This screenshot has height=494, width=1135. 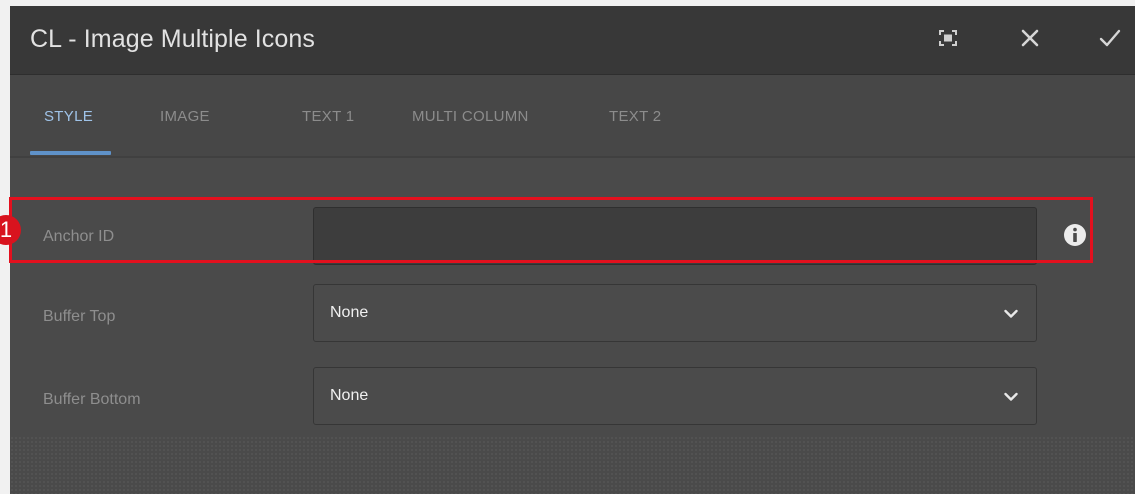 What do you see at coordinates (572, 40) in the screenshot?
I see `dialog-header: CL - Image Multiple Icons` at bounding box center [572, 40].